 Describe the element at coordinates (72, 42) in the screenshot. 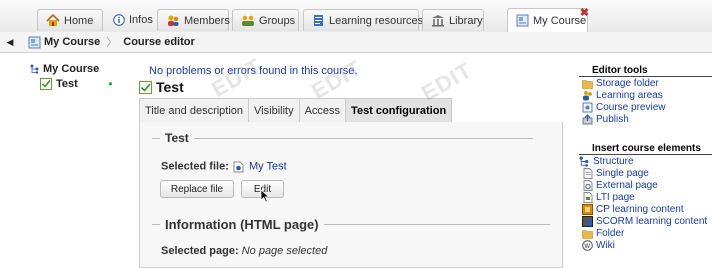

I see `breadcrumb-course: My Course` at that location.